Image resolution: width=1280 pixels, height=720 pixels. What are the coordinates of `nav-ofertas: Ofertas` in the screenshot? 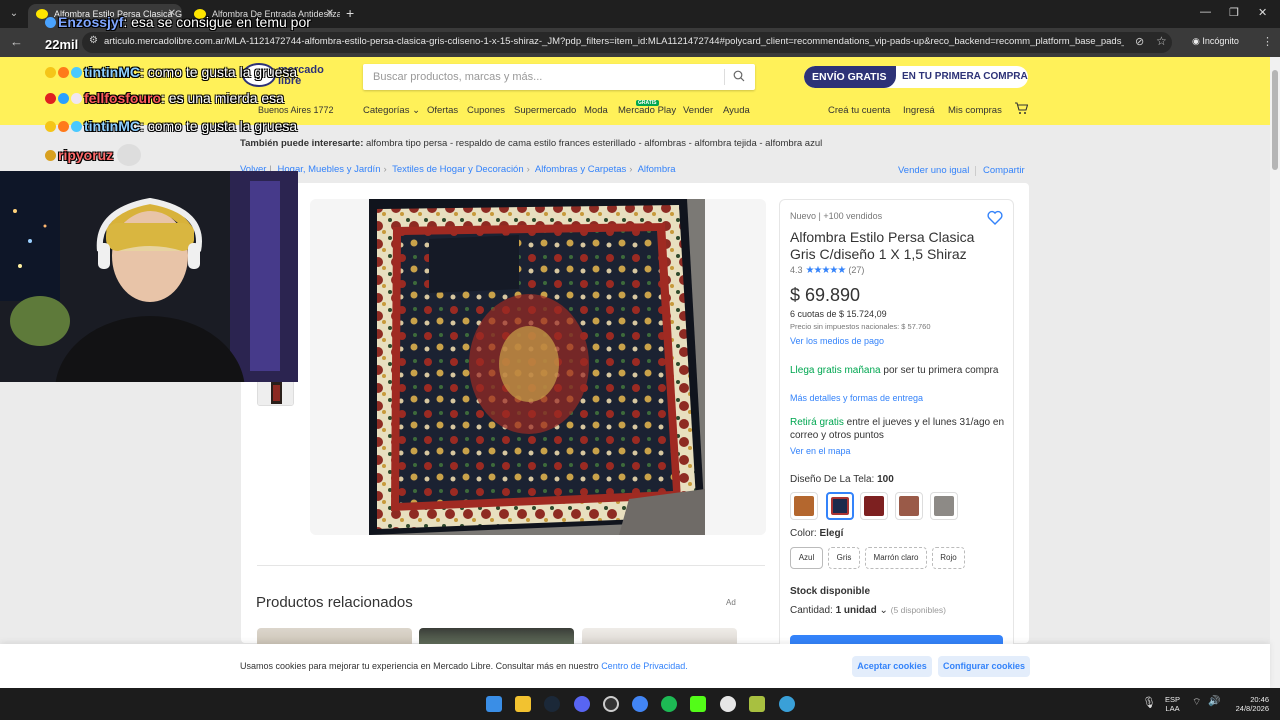 It's located at (442, 110).